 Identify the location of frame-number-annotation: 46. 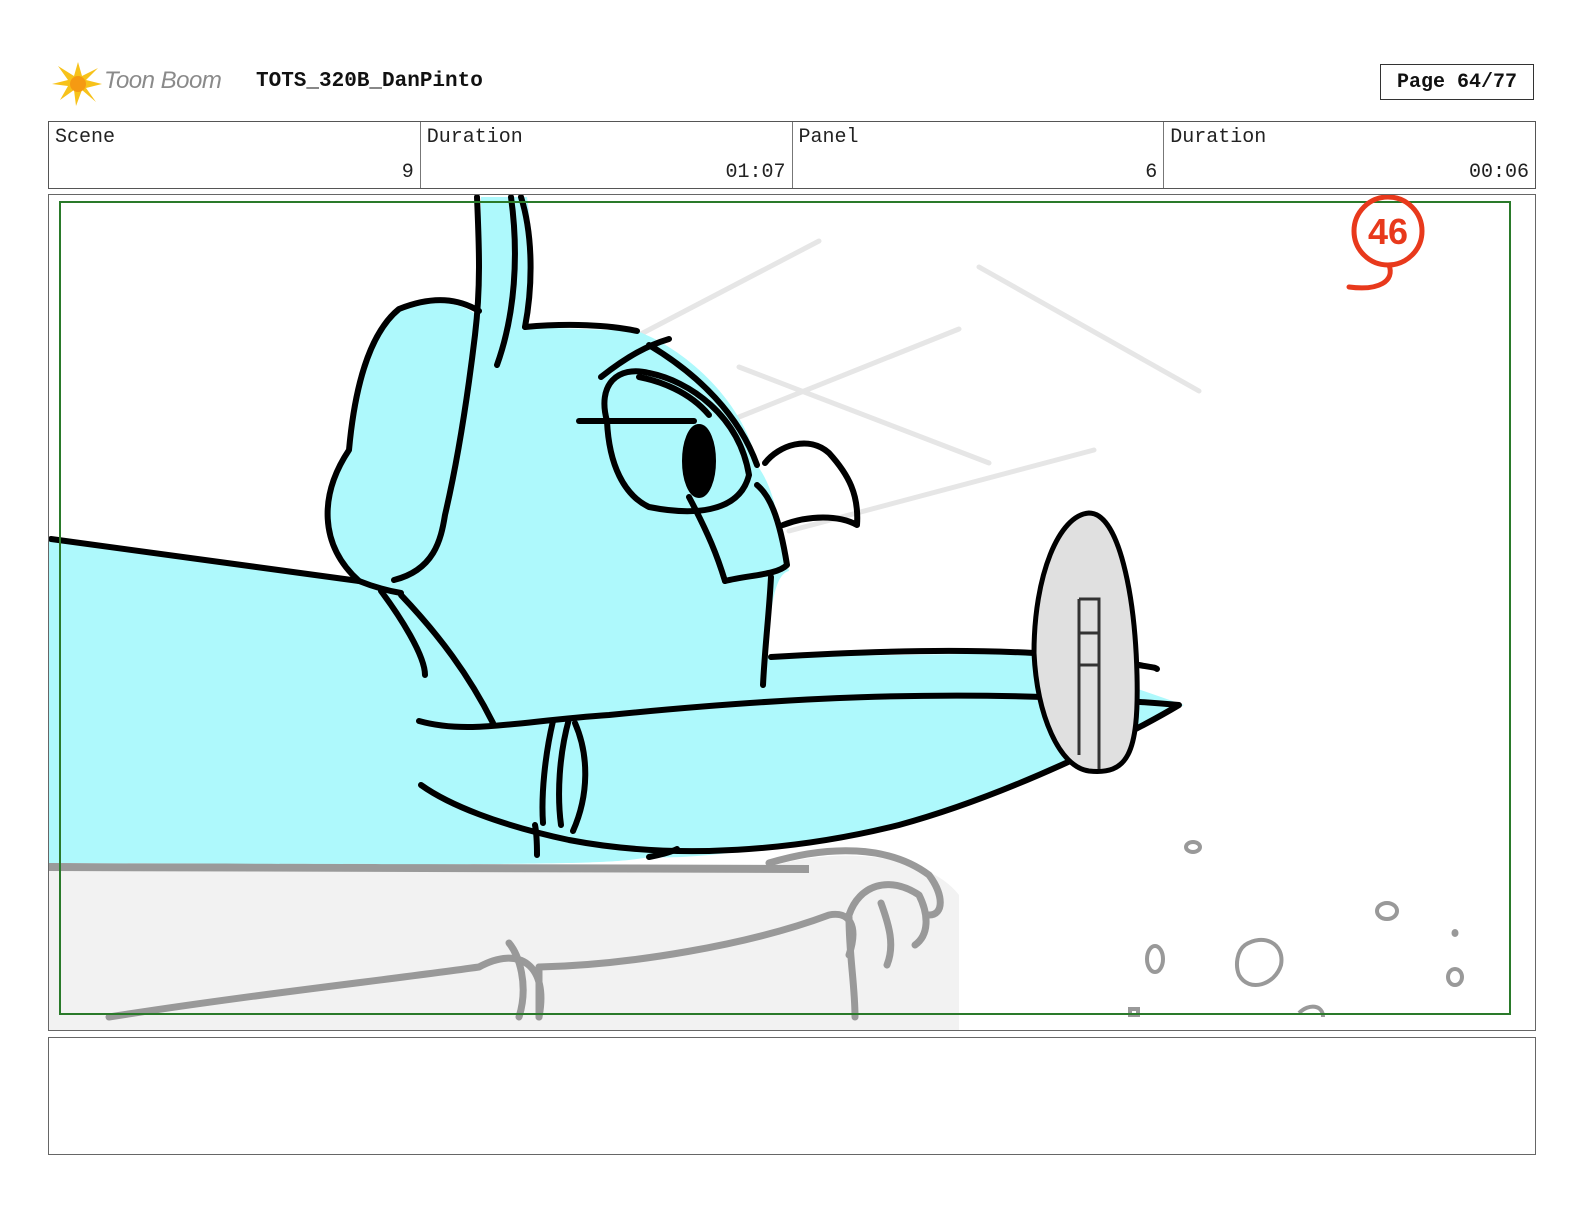
(1385, 243).